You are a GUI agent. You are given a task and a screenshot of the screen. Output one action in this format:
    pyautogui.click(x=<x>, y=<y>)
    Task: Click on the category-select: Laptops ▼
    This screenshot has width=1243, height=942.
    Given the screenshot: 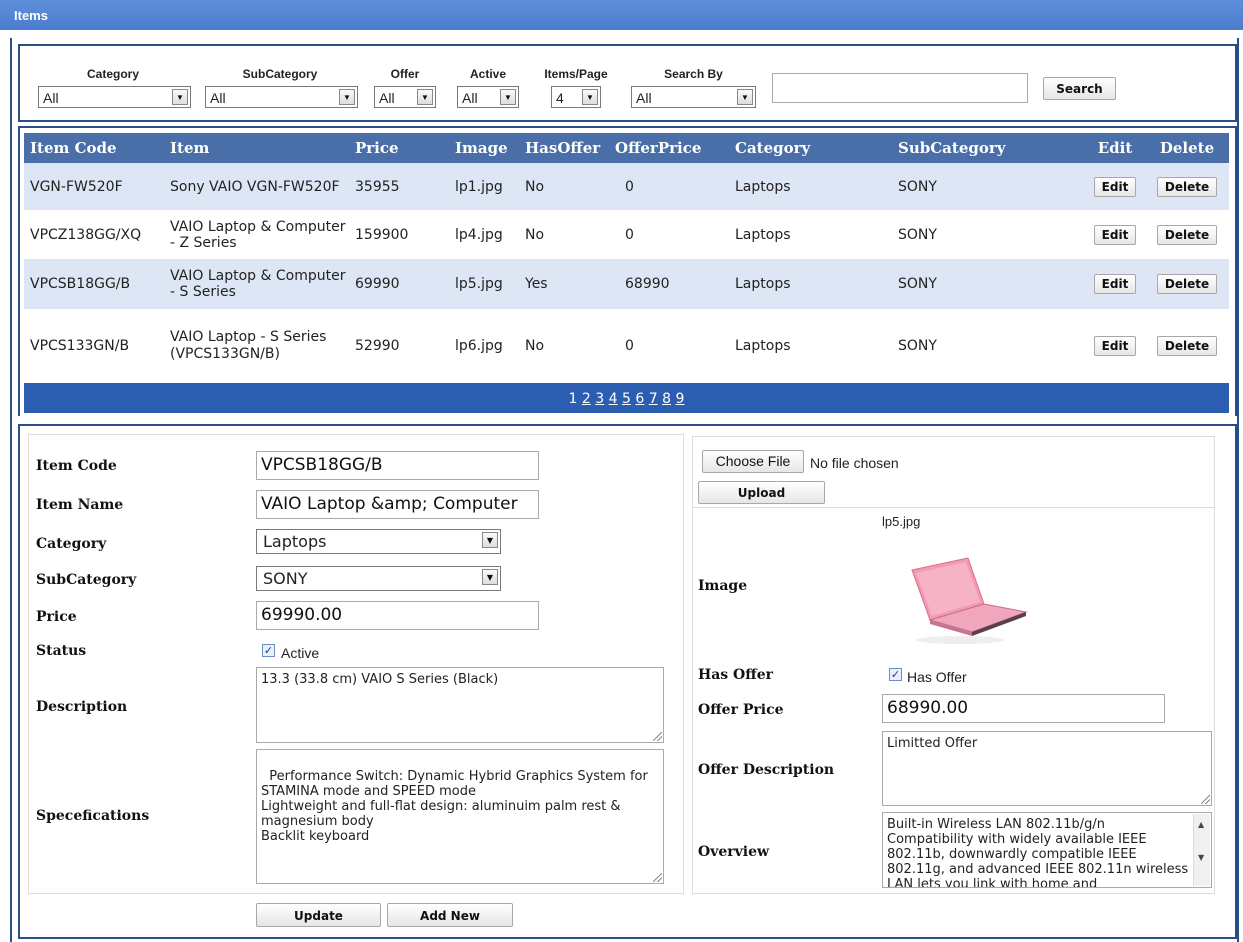 What is the action you would take?
    pyautogui.click(x=378, y=541)
    